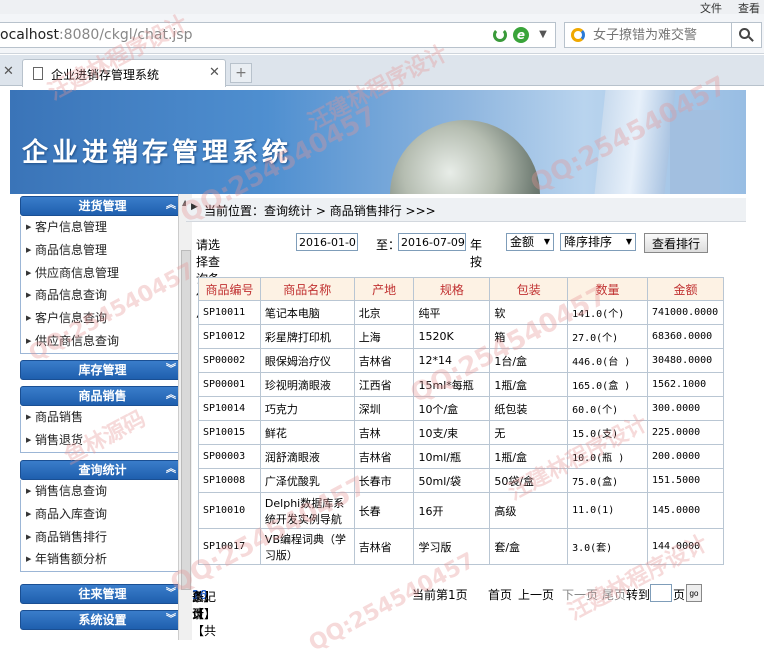 Image resolution: width=764 pixels, height=657 pixels. I want to click on goto-page-input, so click(661, 593).